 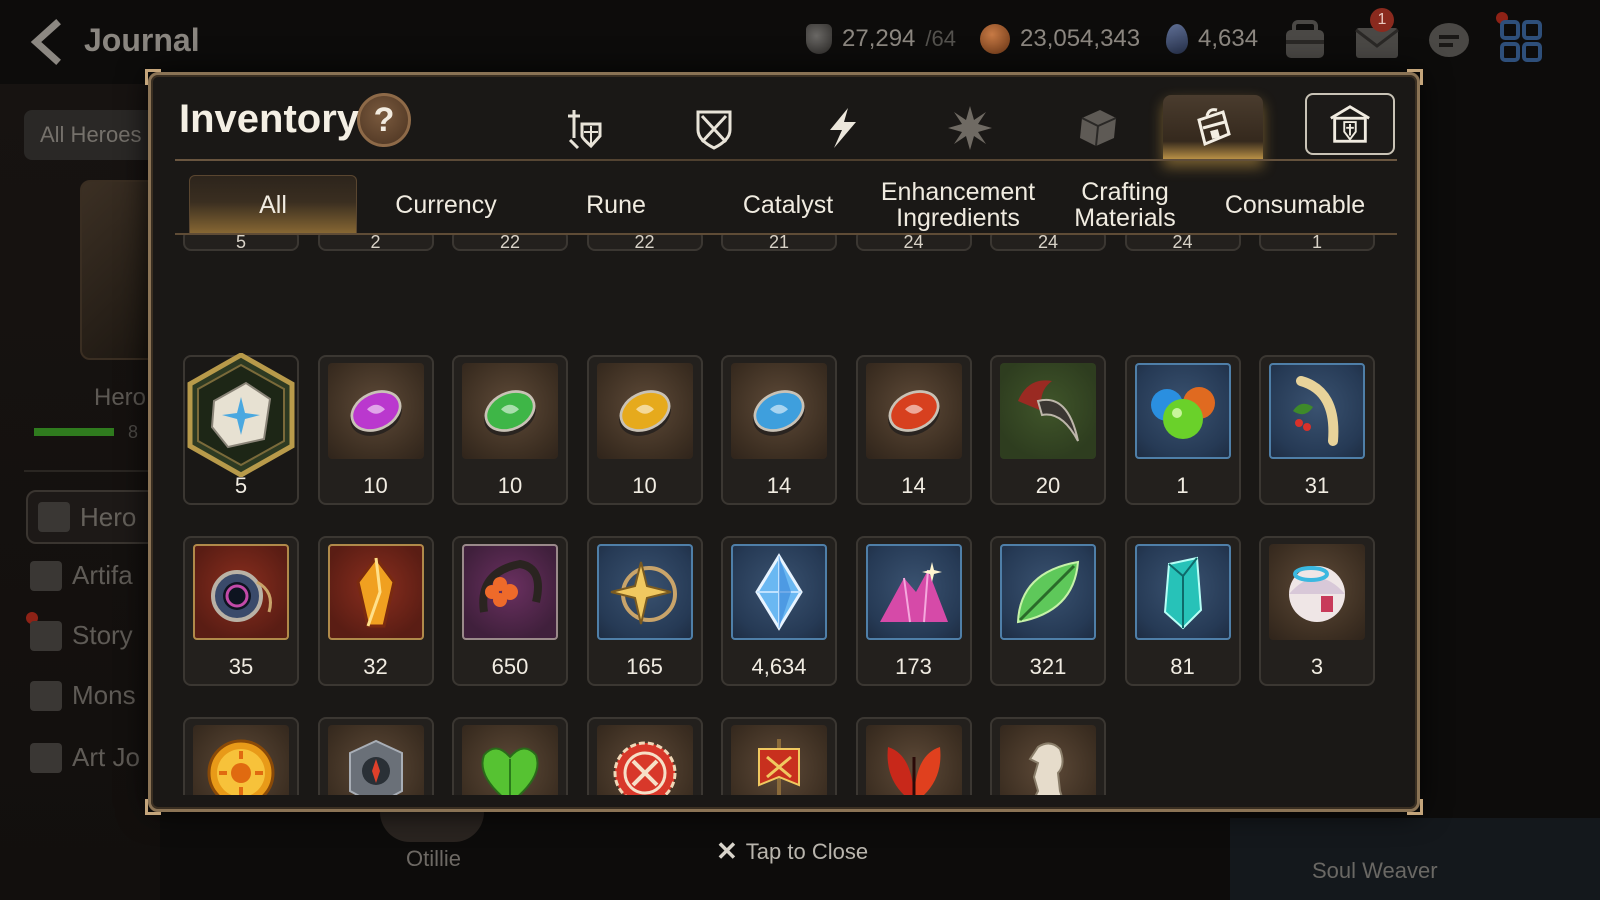 What do you see at coordinates (1305, 41) in the screenshot?
I see `inventory-bag-icon` at bounding box center [1305, 41].